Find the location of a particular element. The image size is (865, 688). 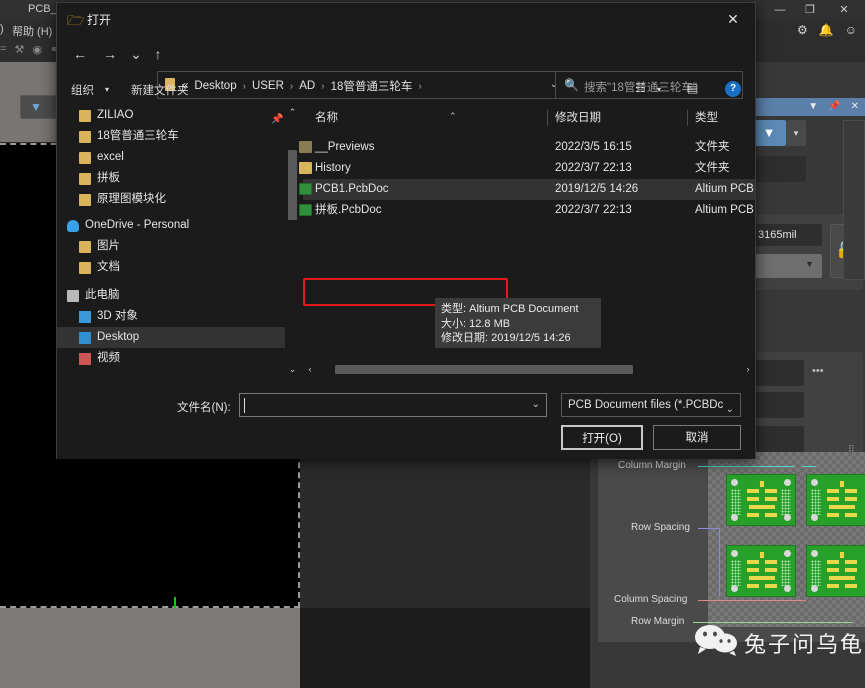

pcb-board-tile is located at coordinates (761, 571).